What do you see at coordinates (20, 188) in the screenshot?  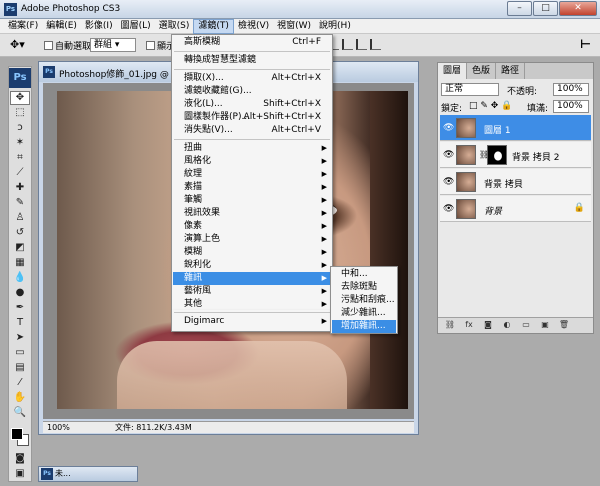 I see `healing-brush-tool-icon: ✚` at bounding box center [20, 188].